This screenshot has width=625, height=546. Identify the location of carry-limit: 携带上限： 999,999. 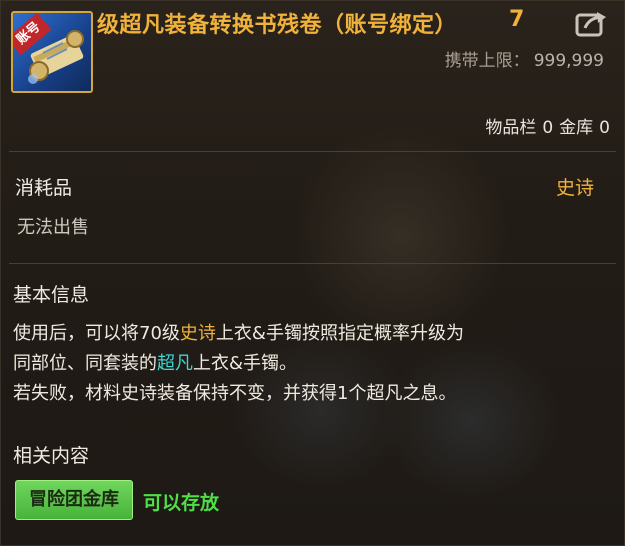
(524, 58).